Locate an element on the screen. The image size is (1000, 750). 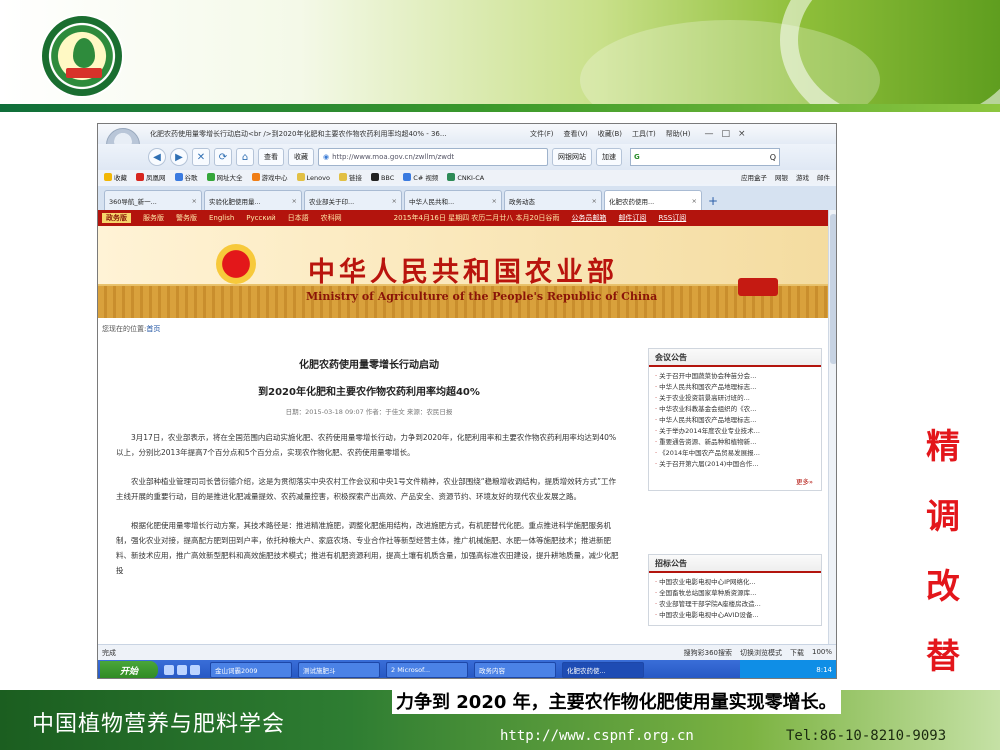
new-tab-icon: + is located at coordinates (713, 201).